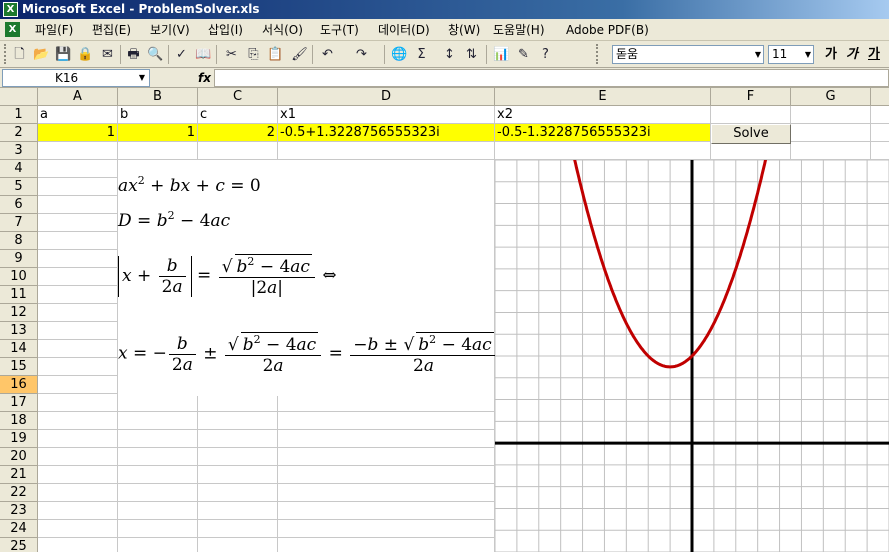 This screenshot has height=552, width=889. Describe the element at coordinates (688, 54) in the screenshot. I see `font-name-combo: 돋움 ▼` at that location.